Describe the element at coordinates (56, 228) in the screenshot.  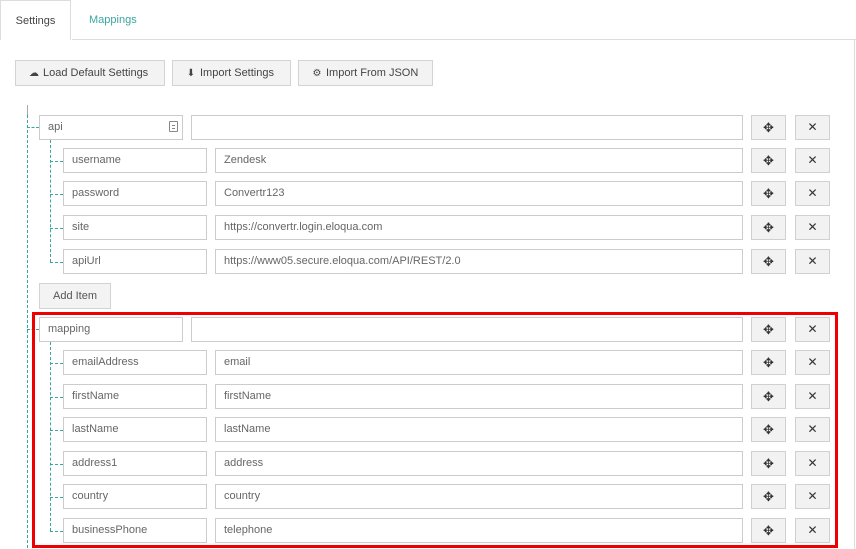
I see `tree-branch-site` at that location.